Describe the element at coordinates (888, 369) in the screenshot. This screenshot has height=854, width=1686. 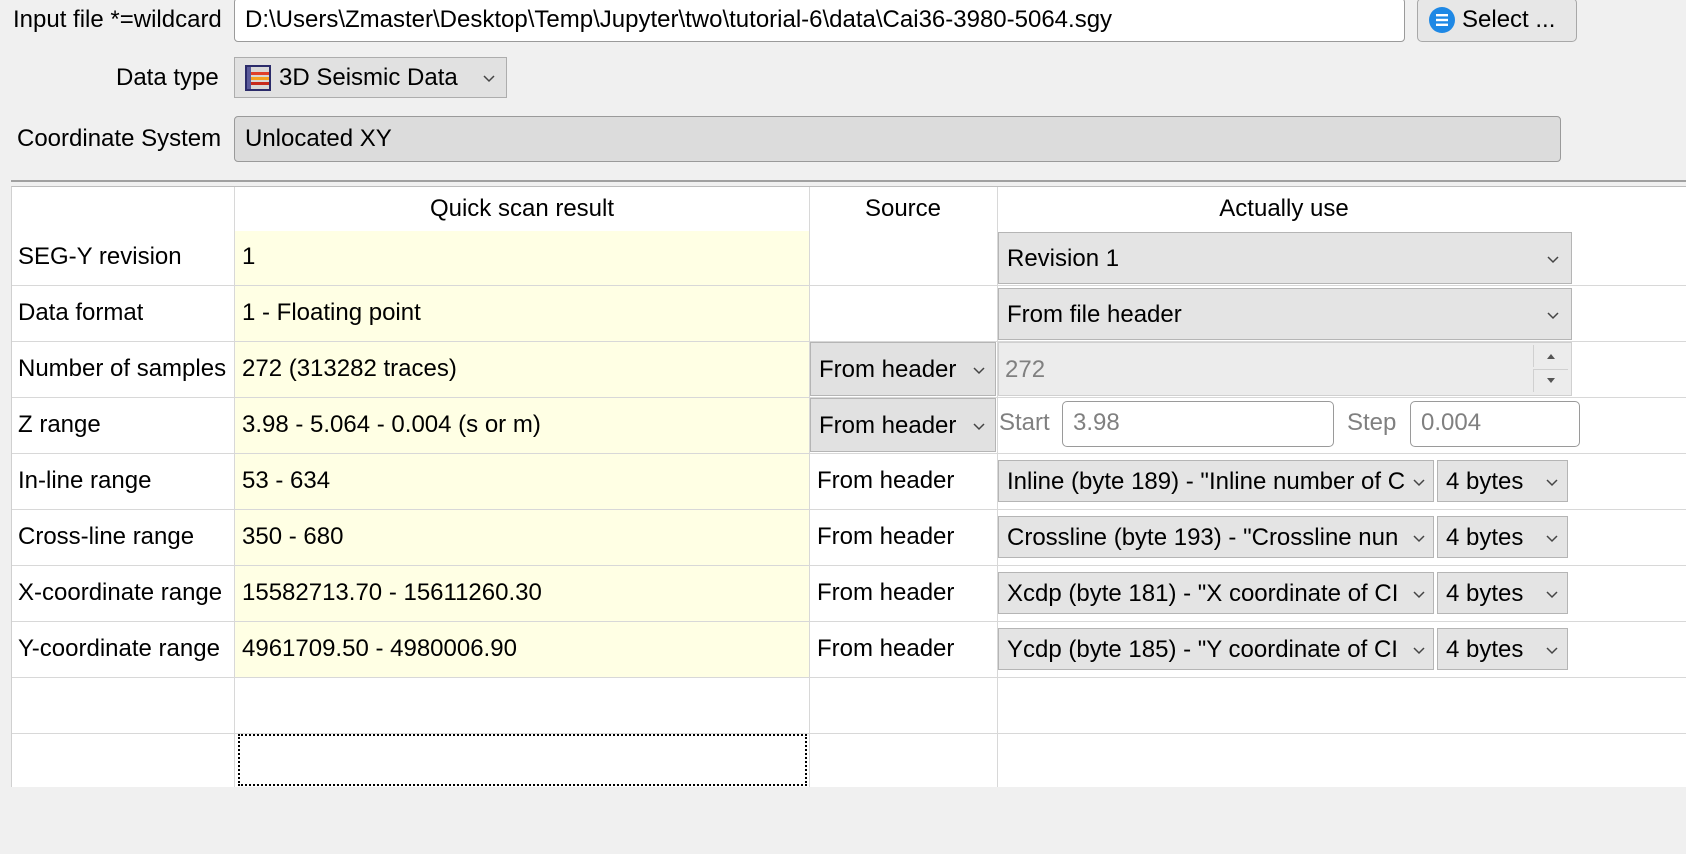
I see `source-samples-value: From header` at that location.